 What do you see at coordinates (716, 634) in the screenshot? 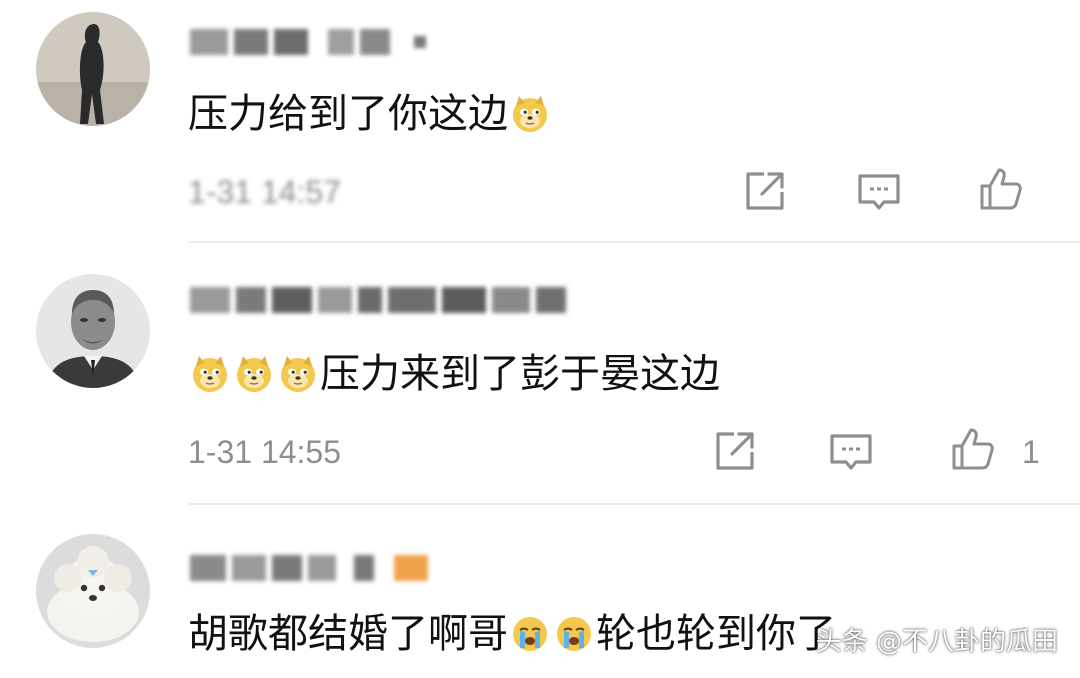
I see `comment-body-part2: 轮也轮到你了` at bounding box center [716, 634].